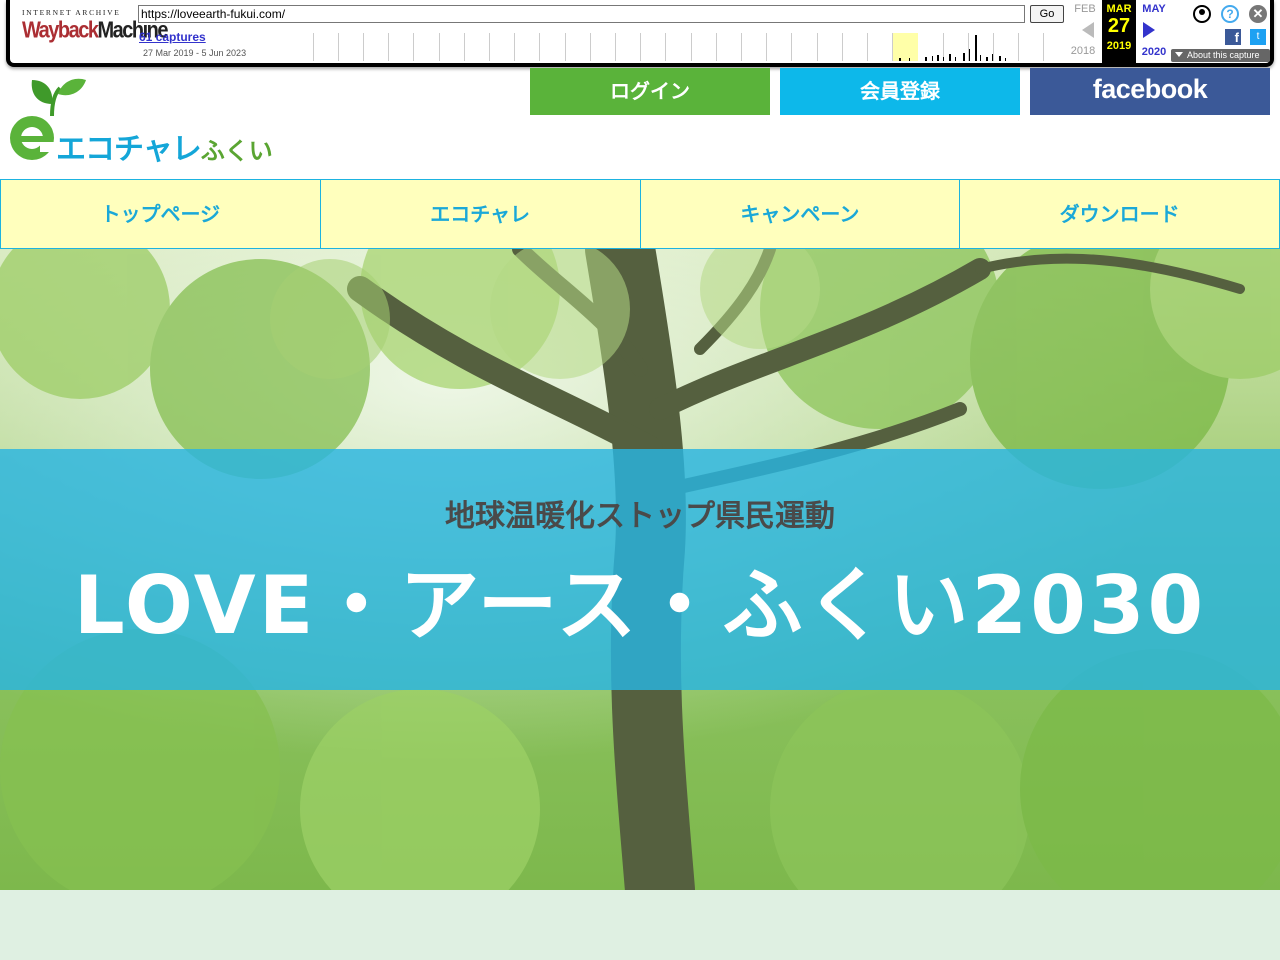 Image resolution: width=1280 pixels, height=960 pixels. Describe the element at coordinates (58, 97) in the screenshot. I see `sprout-icon` at that location.